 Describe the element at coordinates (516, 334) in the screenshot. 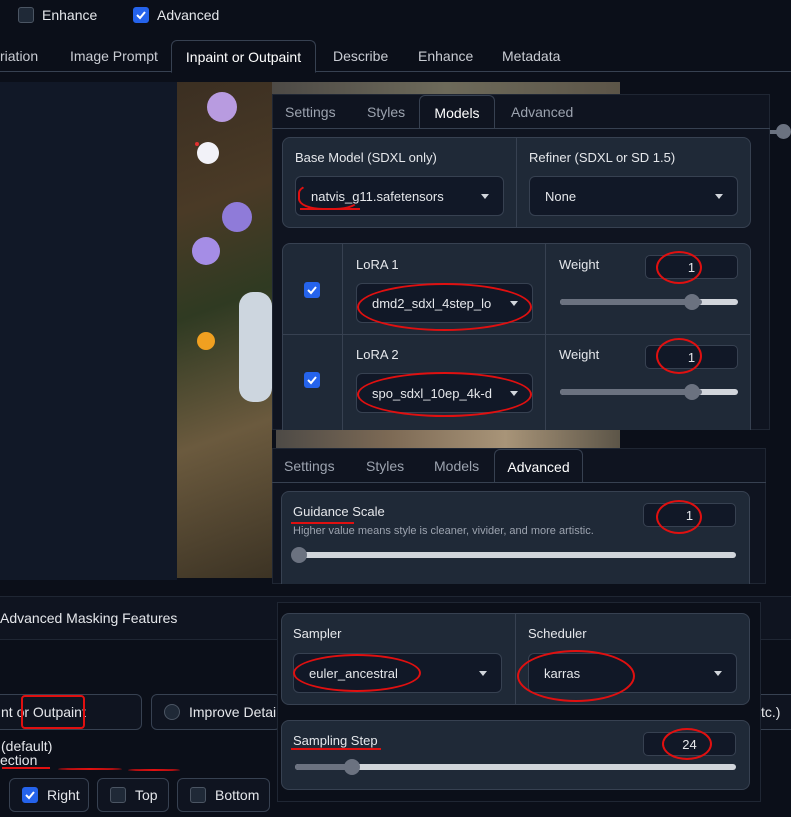

I see `lora-row-divider` at that location.